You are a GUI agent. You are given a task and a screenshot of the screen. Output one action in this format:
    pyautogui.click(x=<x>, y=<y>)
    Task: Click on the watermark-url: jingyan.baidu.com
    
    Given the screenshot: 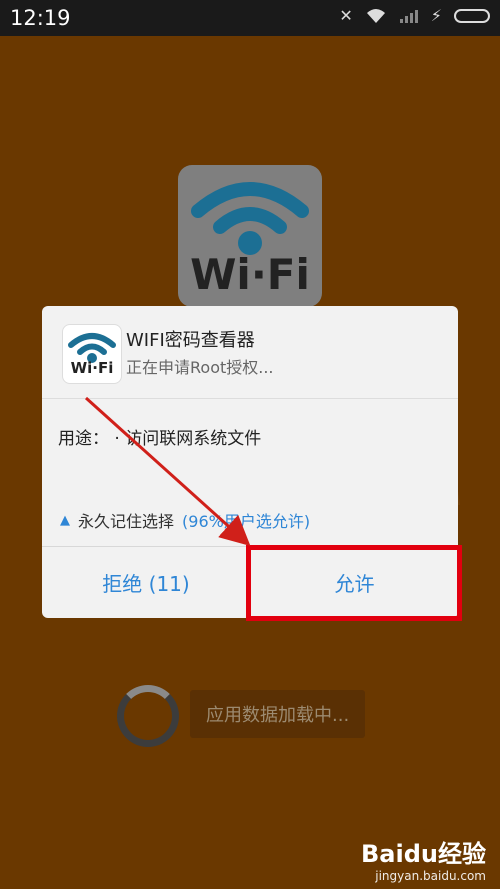 What is the action you would take?
    pyautogui.click(x=430, y=876)
    